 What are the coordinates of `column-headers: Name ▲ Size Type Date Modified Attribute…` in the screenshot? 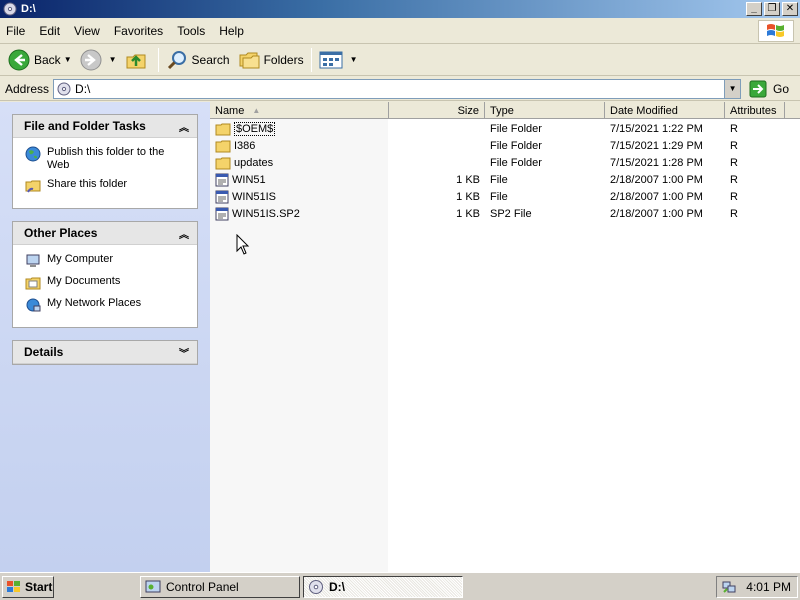 It's located at (505, 110).